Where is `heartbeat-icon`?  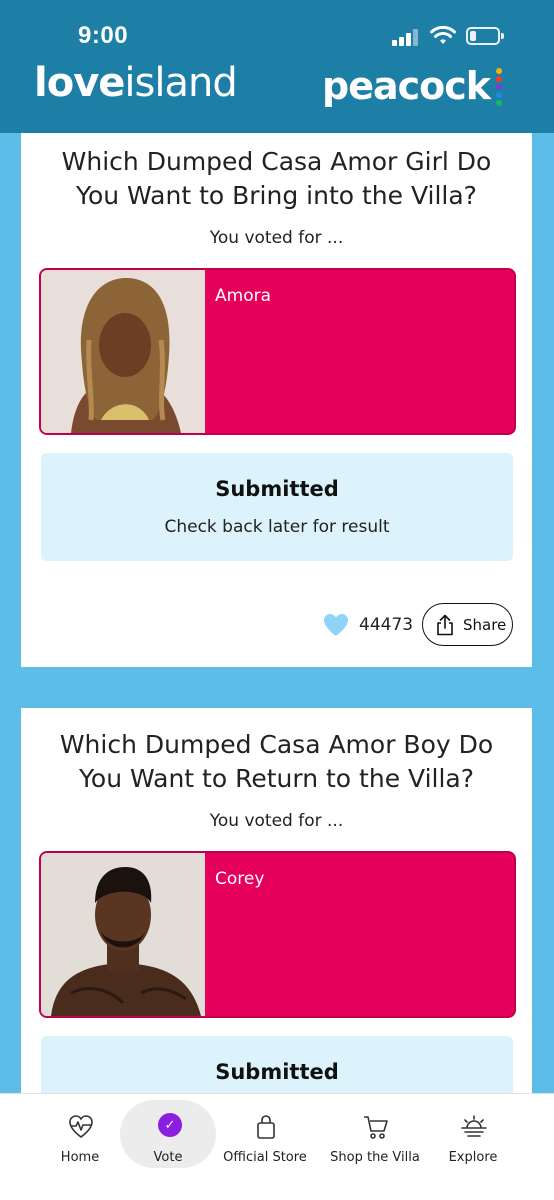
heartbeat-icon is located at coordinates (81, 1127).